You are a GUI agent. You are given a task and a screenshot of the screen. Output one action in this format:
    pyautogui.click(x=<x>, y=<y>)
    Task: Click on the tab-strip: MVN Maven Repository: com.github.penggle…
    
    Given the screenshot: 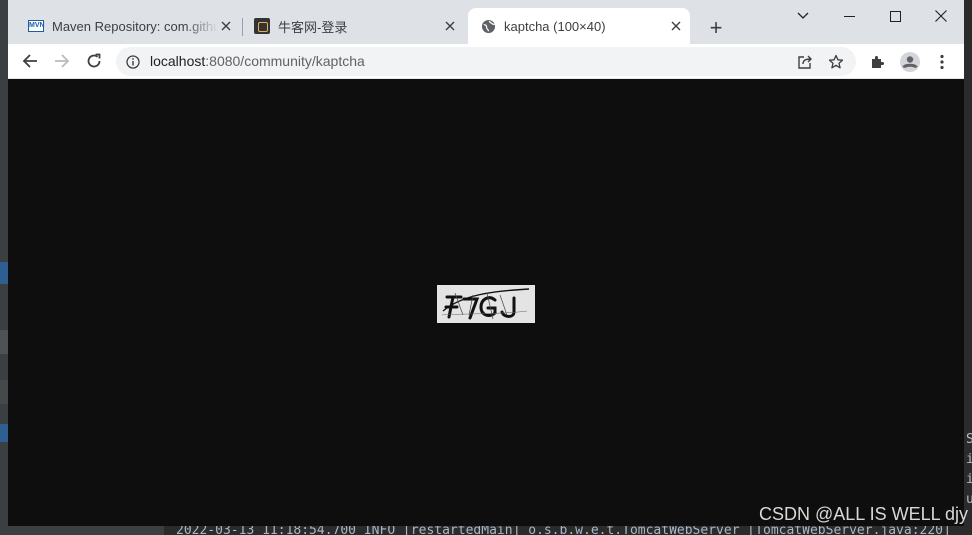 What is the action you would take?
    pyautogui.click(x=486, y=22)
    